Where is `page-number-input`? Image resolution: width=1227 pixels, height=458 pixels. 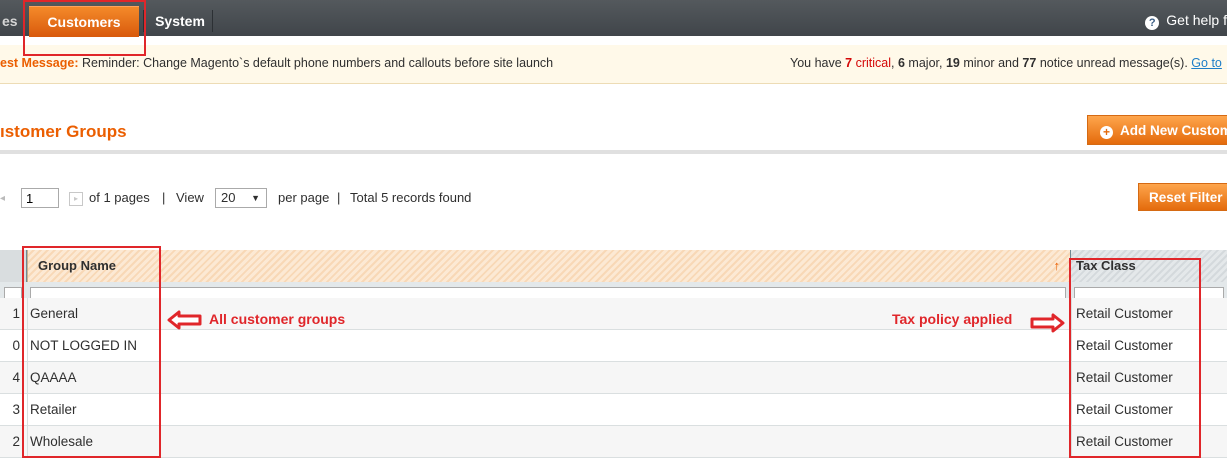
page-number-input is located at coordinates (40, 198).